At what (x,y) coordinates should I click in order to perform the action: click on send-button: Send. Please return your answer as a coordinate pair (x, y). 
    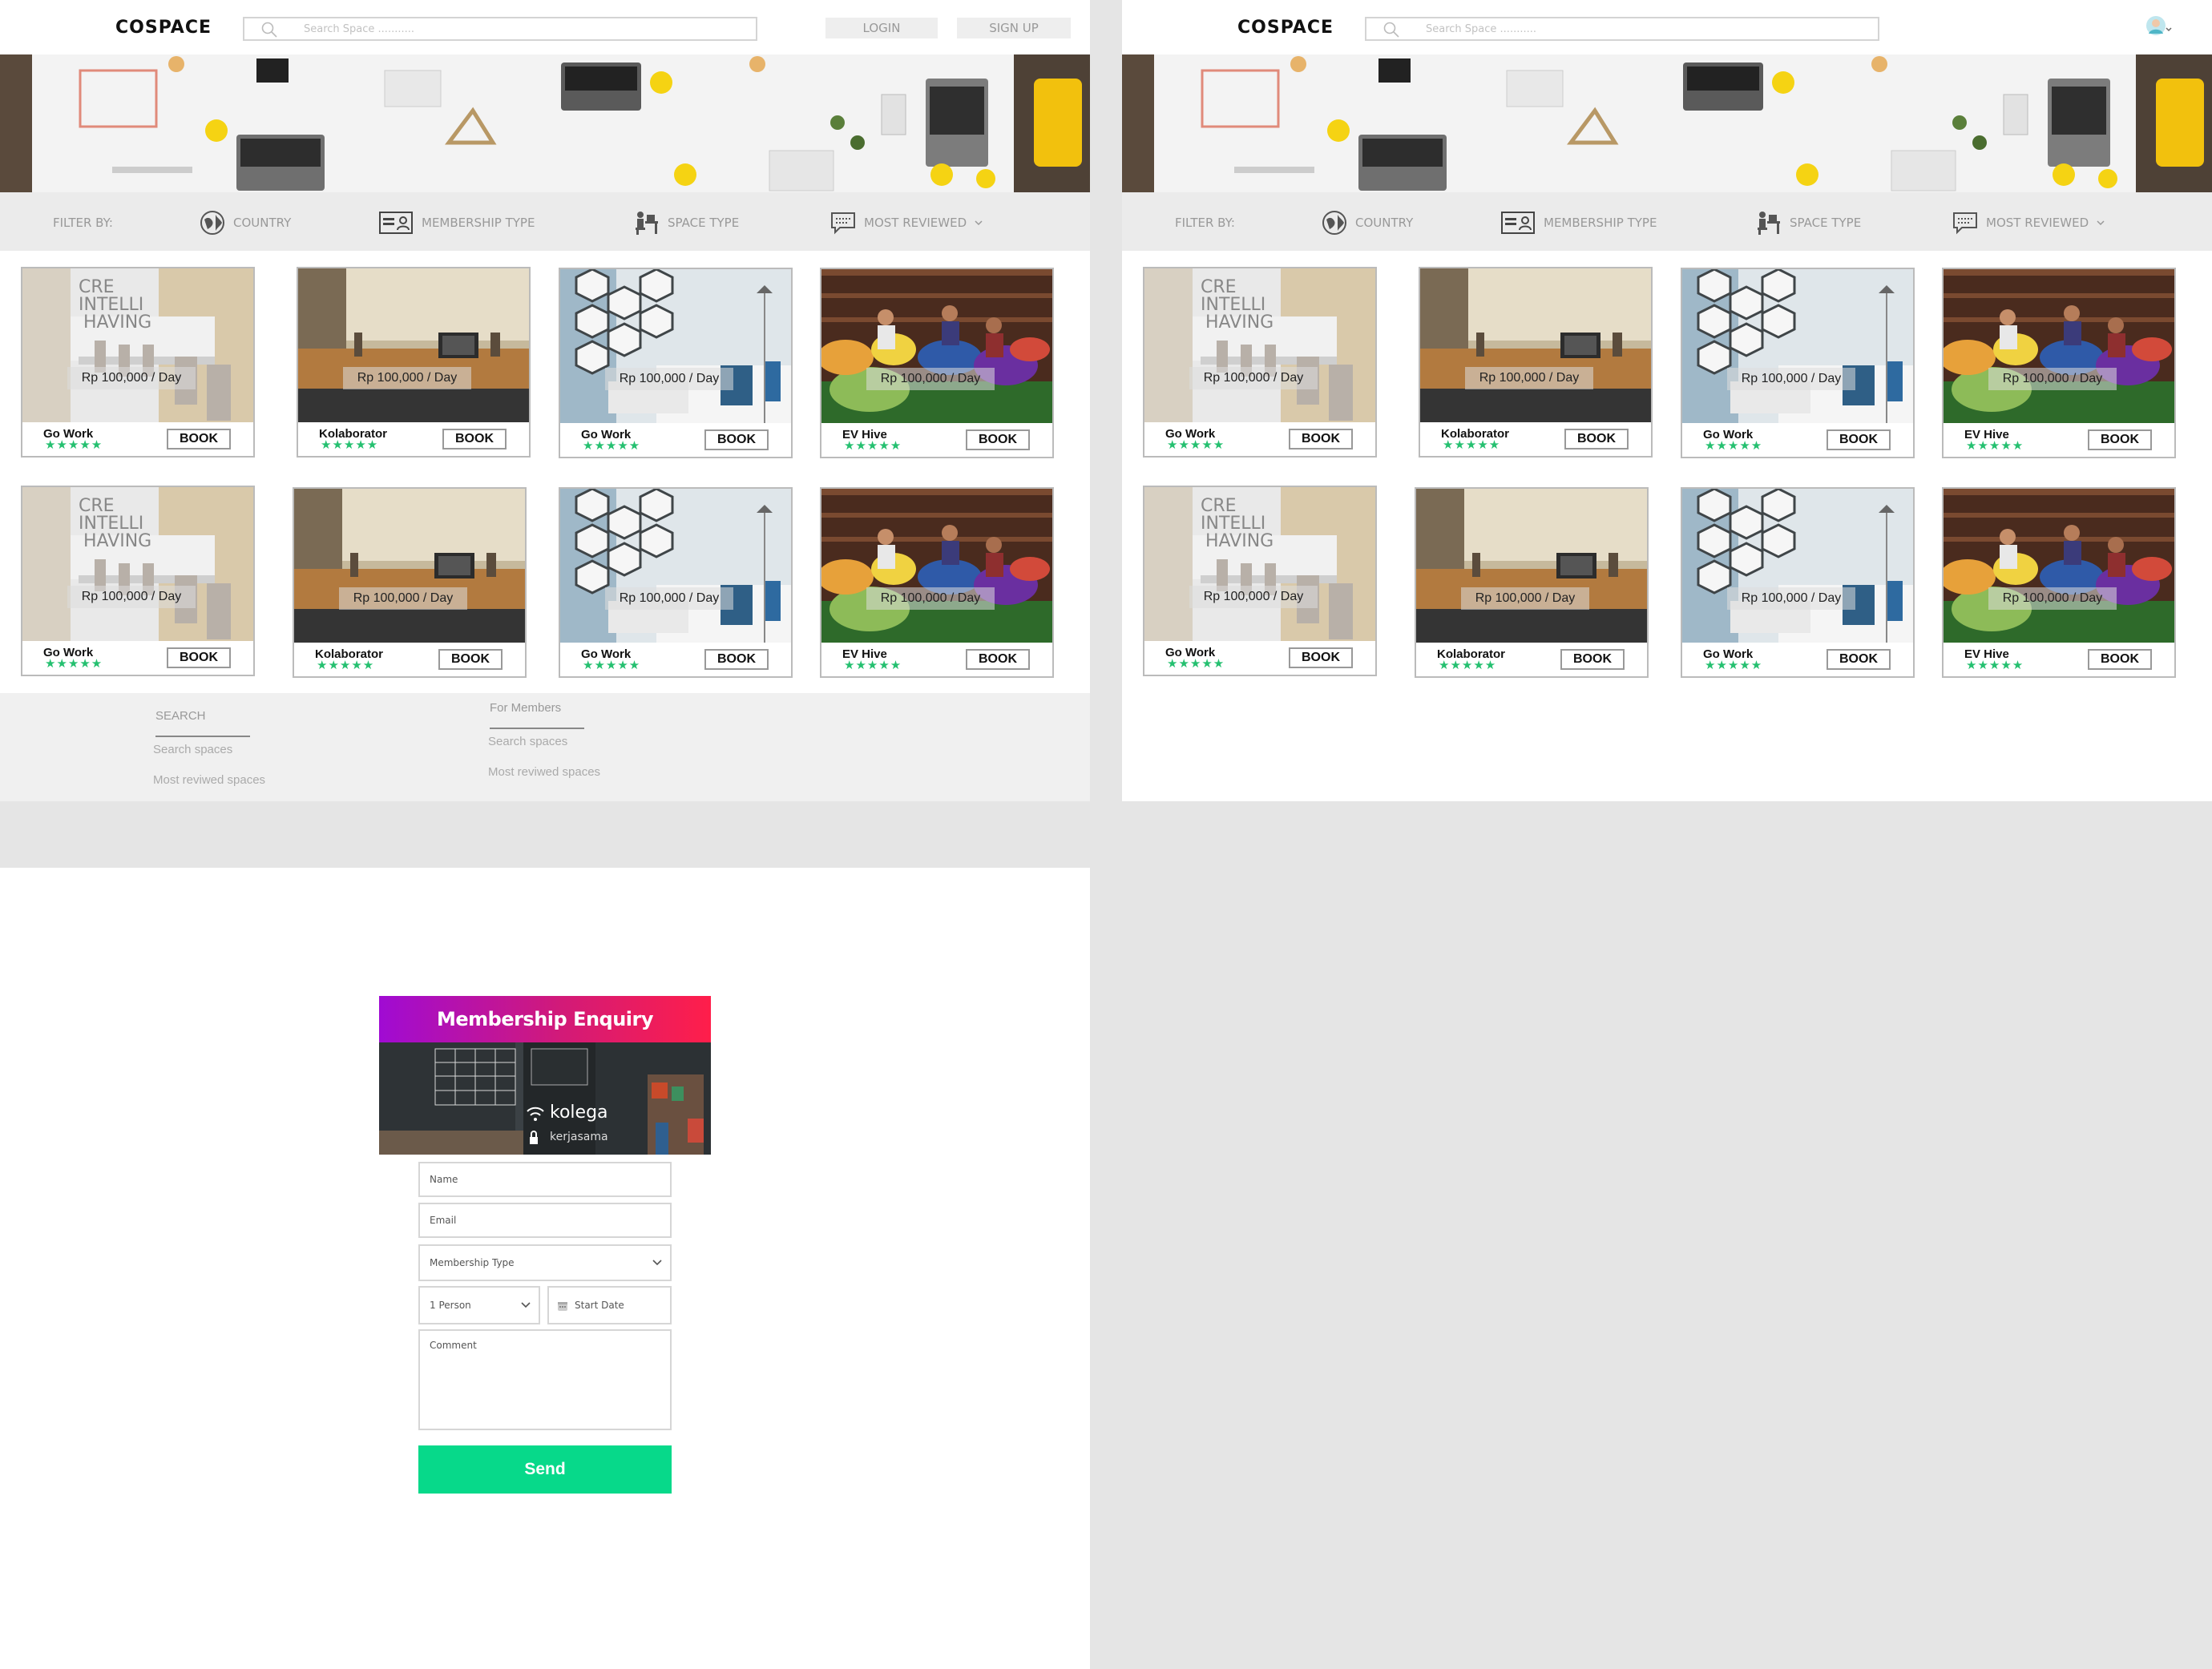
    Looking at the image, I should click on (545, 1470).